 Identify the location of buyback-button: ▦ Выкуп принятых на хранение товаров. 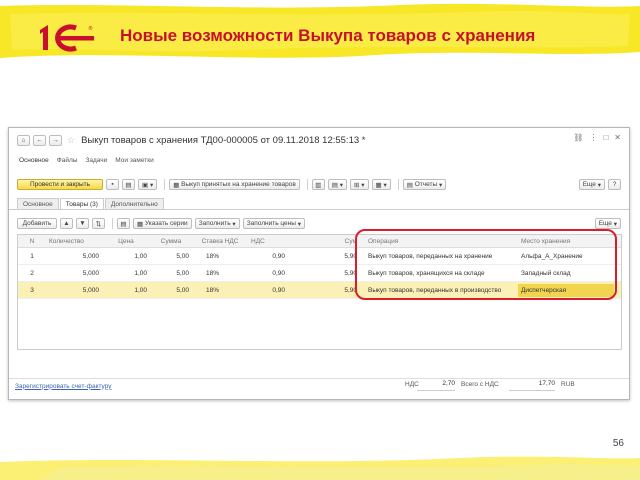
(234, 184).